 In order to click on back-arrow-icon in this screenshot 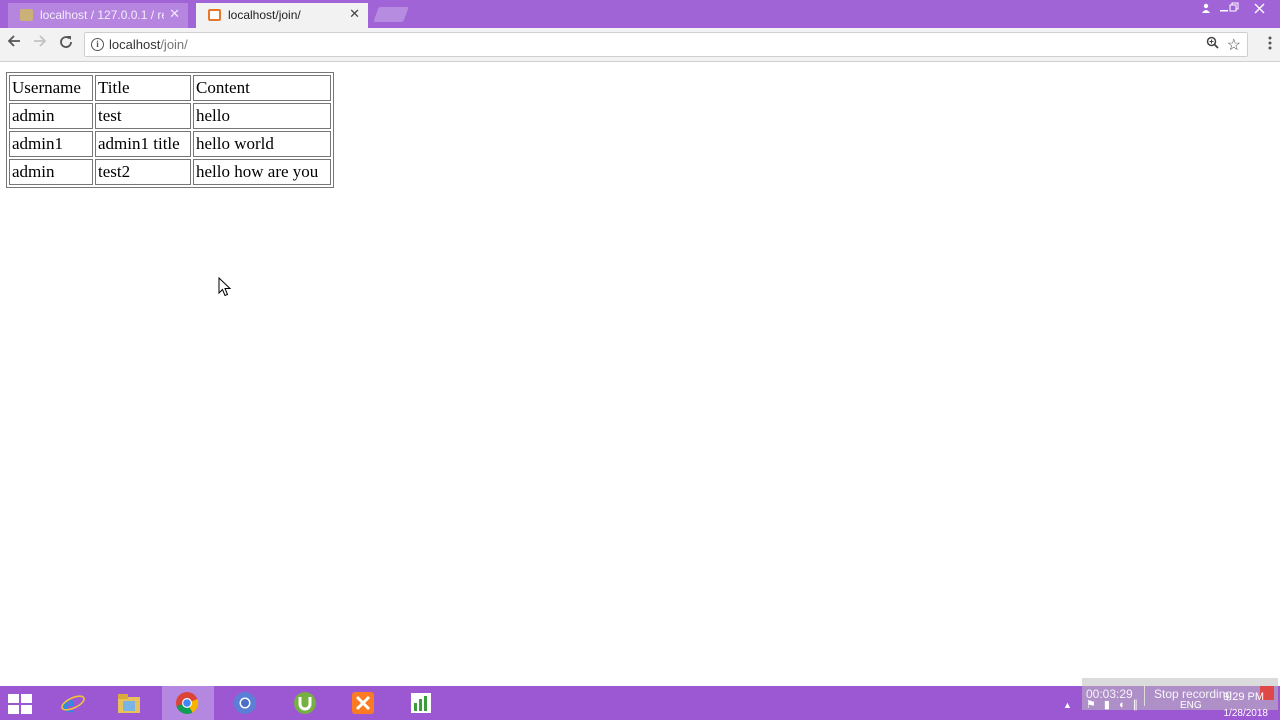, I will do `click(14, 44)`.